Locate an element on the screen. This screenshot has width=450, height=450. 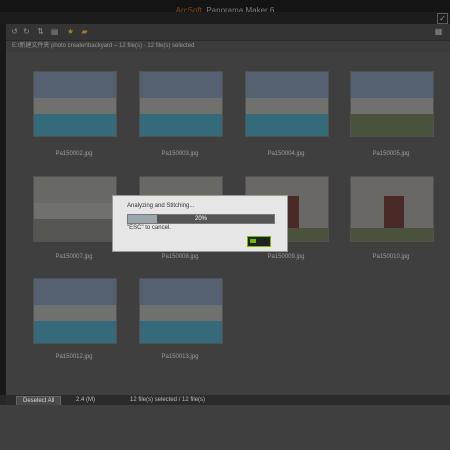
progress-percent: 20% is located at coordinates (200, 219).